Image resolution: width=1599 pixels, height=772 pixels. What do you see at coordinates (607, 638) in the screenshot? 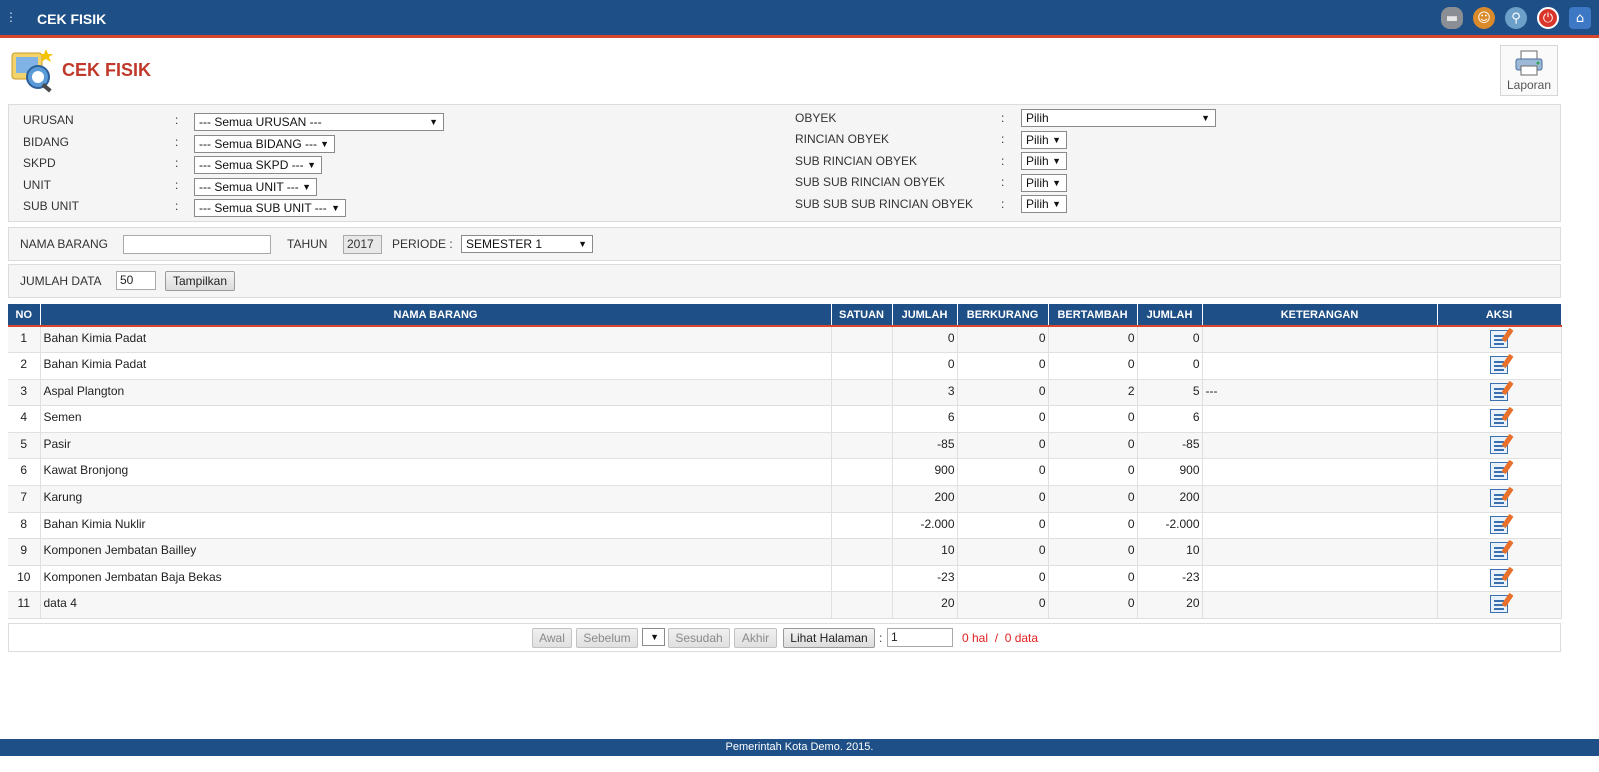
I see `prev-page-button: Sebelum` at bounding box center [607, 638].